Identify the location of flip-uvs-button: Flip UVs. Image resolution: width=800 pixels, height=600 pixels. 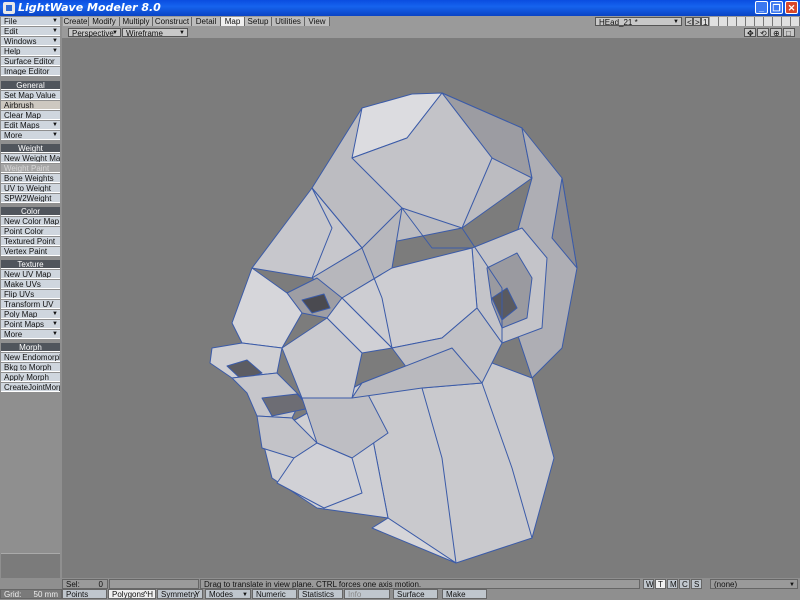
(30, 294).